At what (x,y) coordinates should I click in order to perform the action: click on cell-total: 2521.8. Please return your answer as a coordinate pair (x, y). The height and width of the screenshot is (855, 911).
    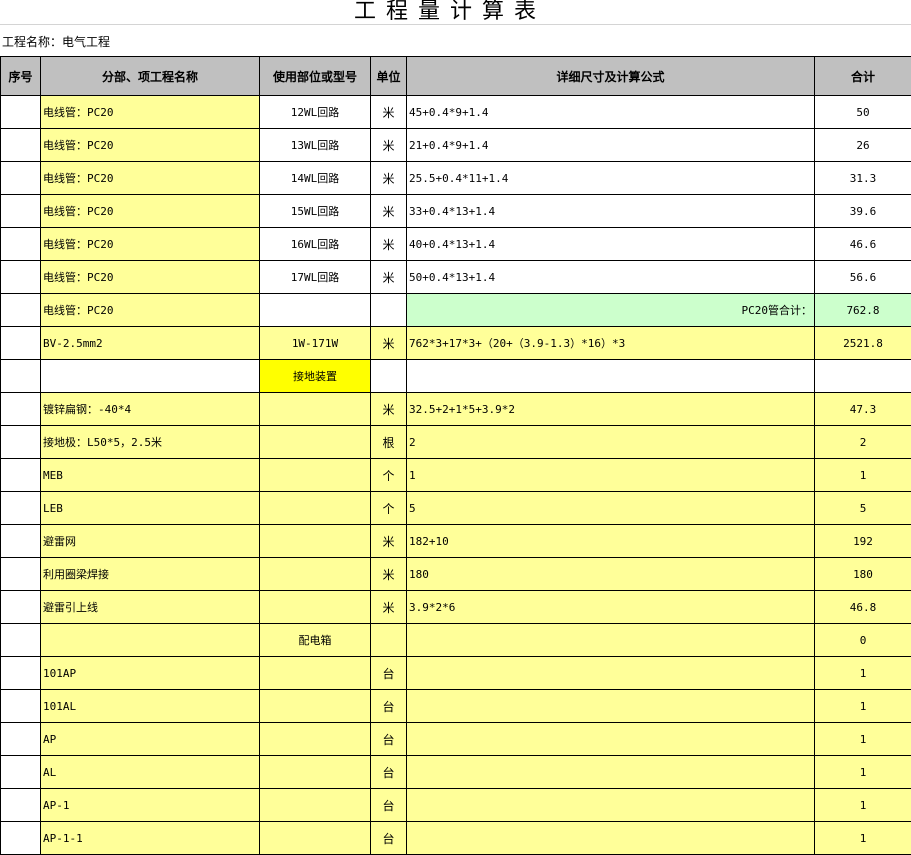
    Looking at the image, I should click on (863, 343).